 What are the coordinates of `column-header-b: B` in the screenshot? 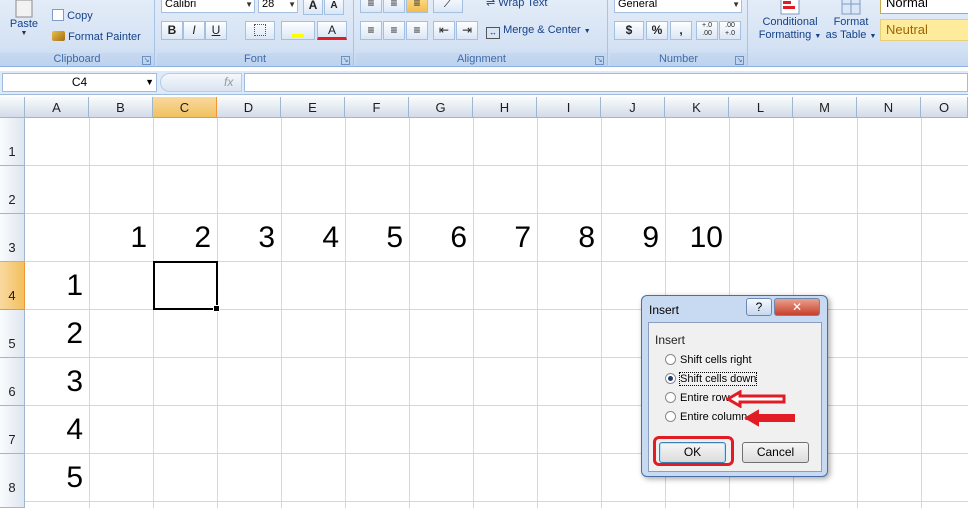 It's located at (121, 107).